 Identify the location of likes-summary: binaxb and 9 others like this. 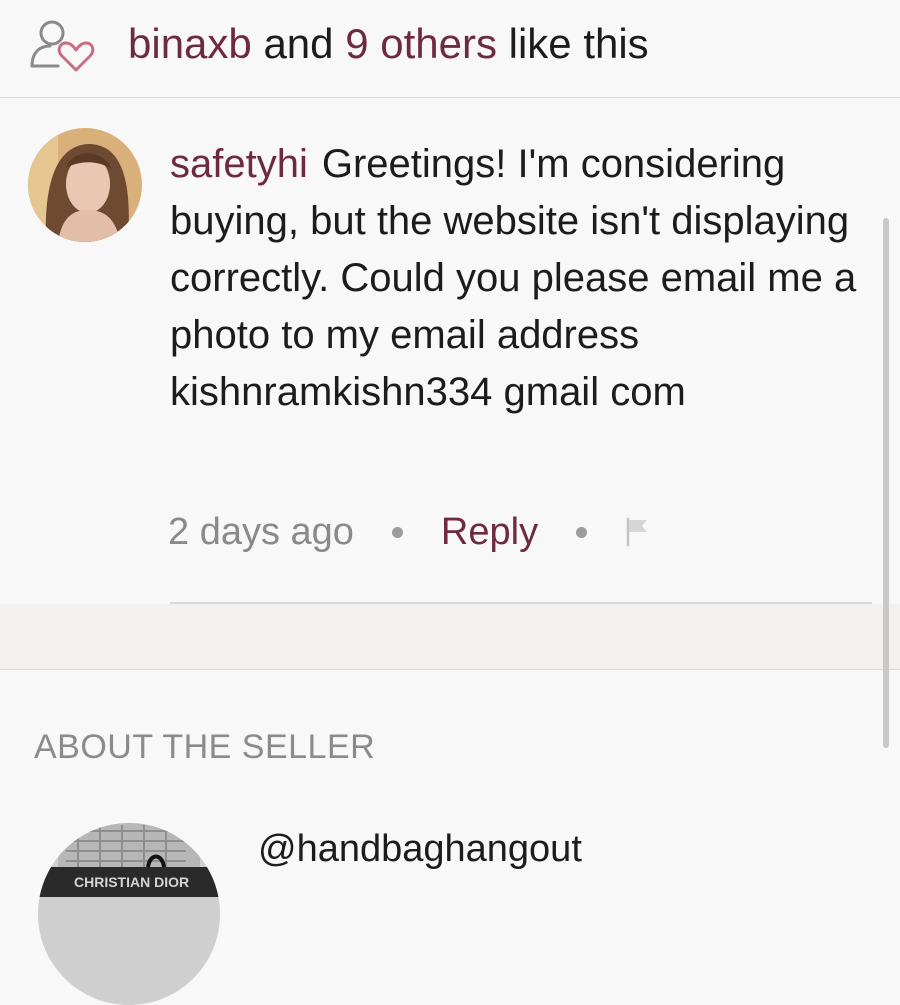
(388, 44).